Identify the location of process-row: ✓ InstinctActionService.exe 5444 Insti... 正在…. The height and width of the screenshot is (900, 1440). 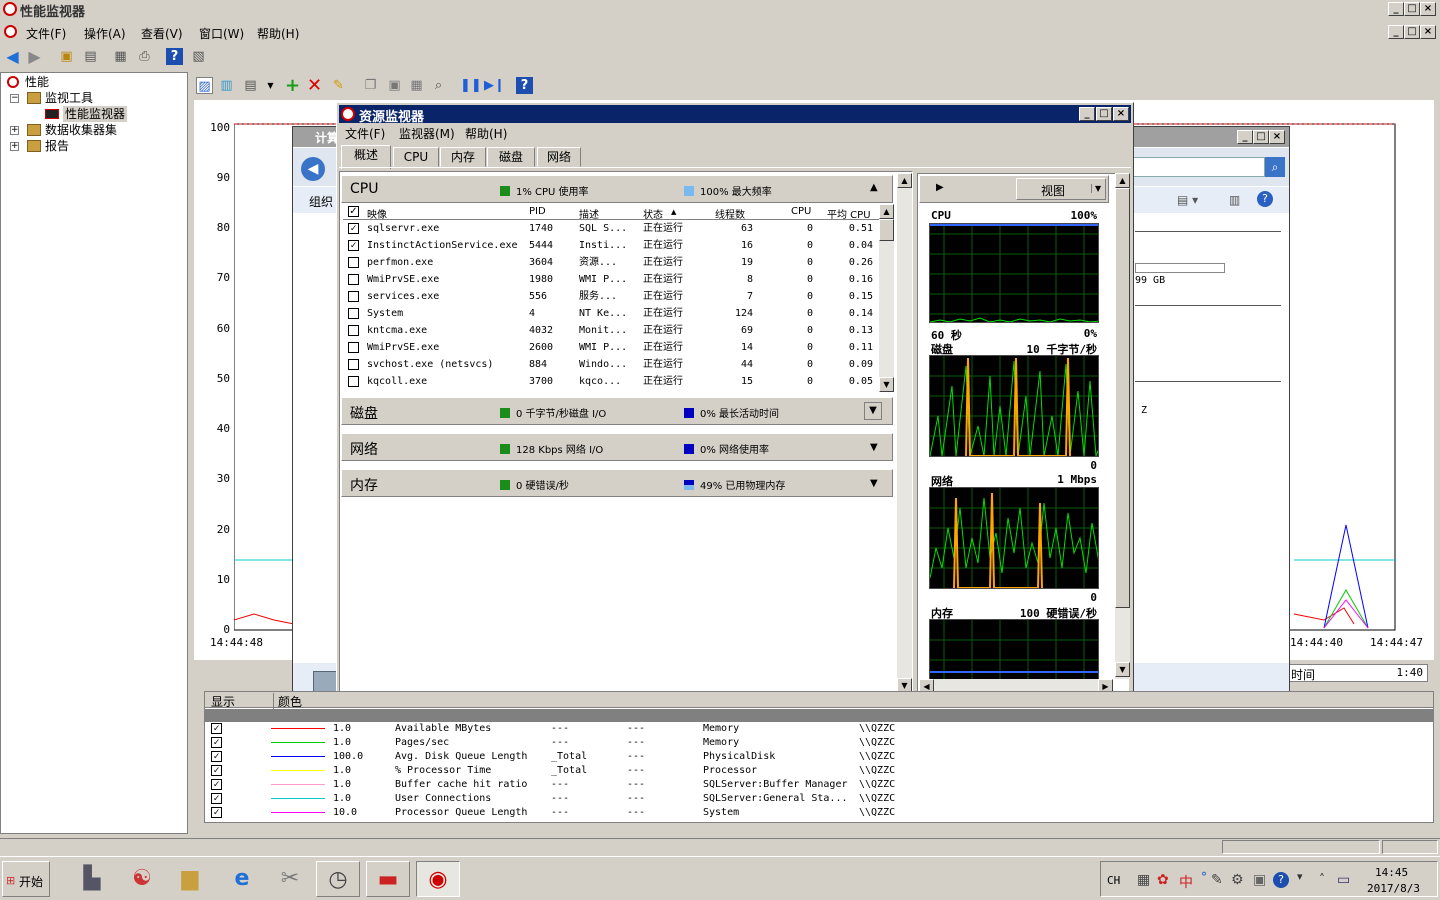
(609, 245).